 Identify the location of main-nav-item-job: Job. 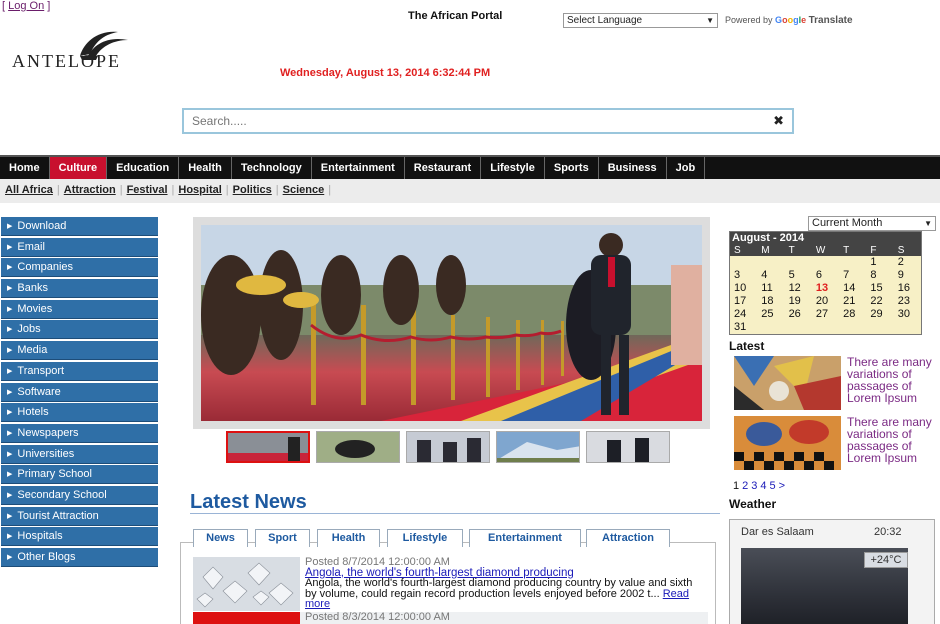
(686, 168).